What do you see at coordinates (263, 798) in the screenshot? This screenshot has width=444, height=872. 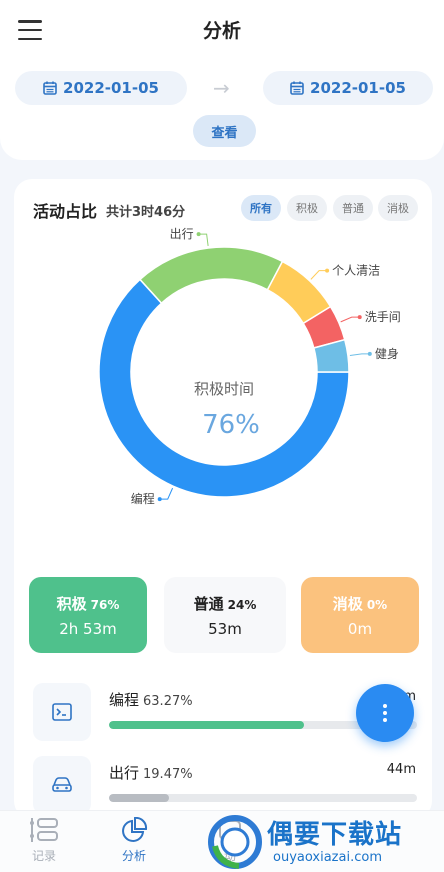 I see `item-progress-track` at bounding box center [263, 798].